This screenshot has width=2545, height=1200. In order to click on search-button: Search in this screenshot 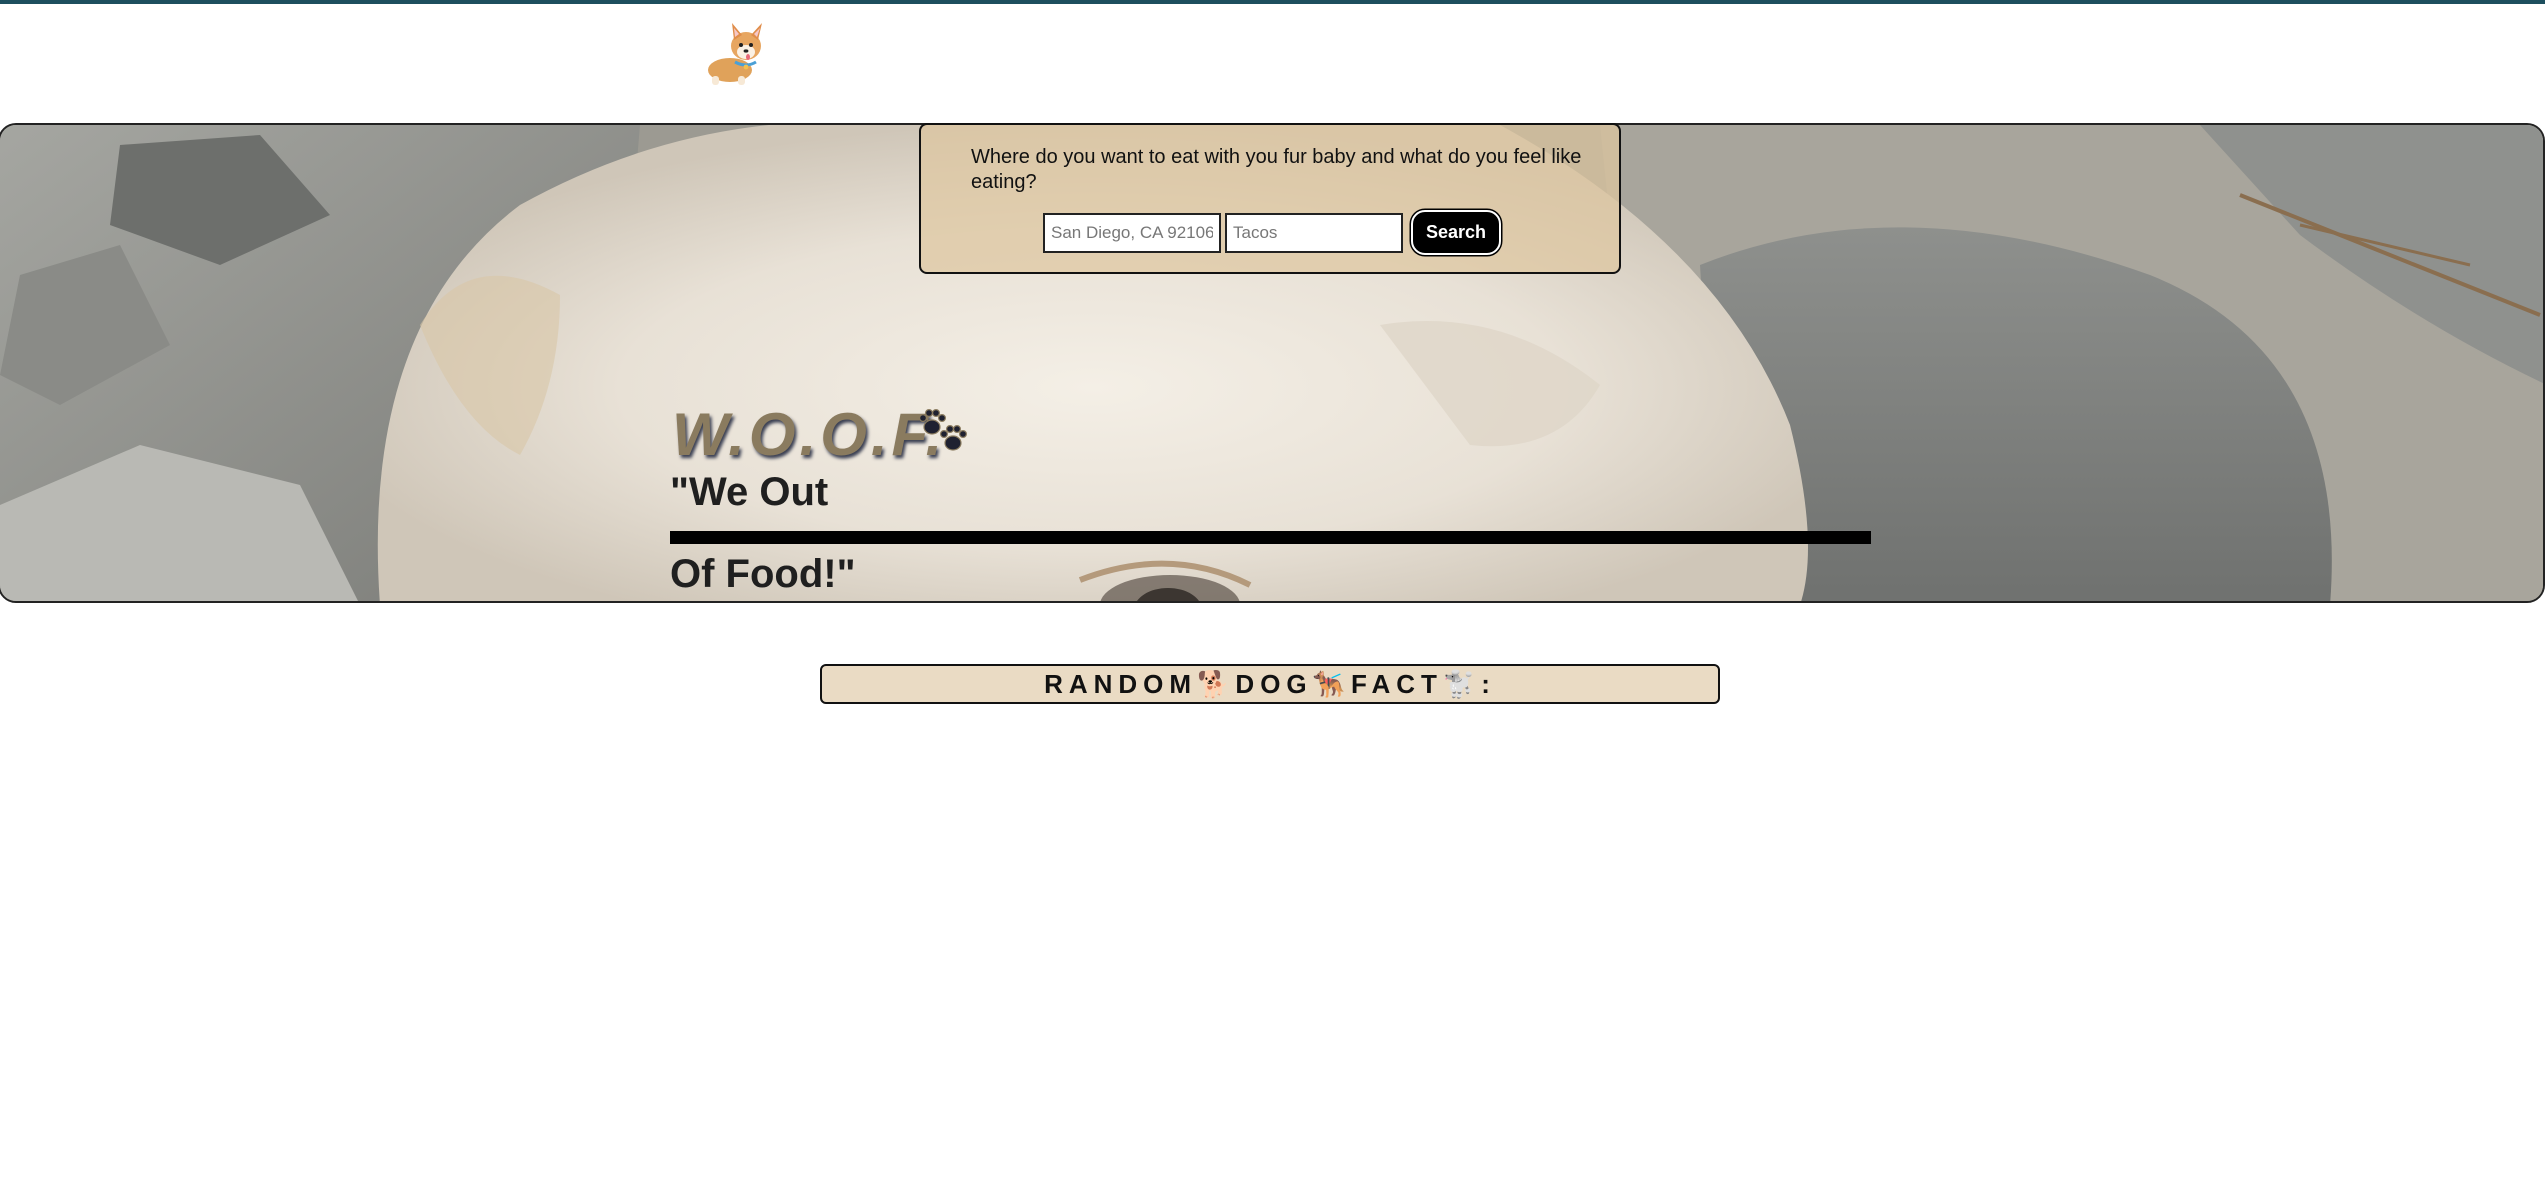, I will do `click(1456, 232)`.